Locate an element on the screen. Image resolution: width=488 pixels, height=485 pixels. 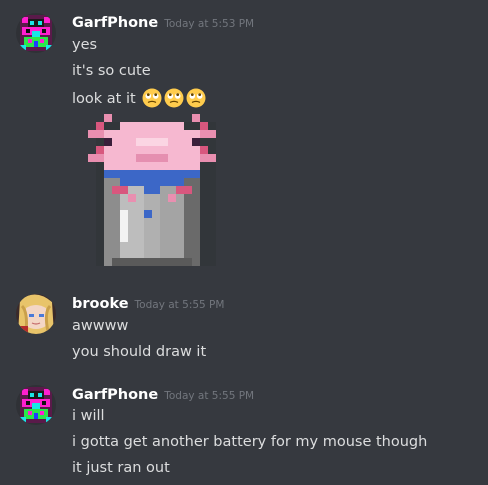
message-text: yes is located at coordinates (85, 45).